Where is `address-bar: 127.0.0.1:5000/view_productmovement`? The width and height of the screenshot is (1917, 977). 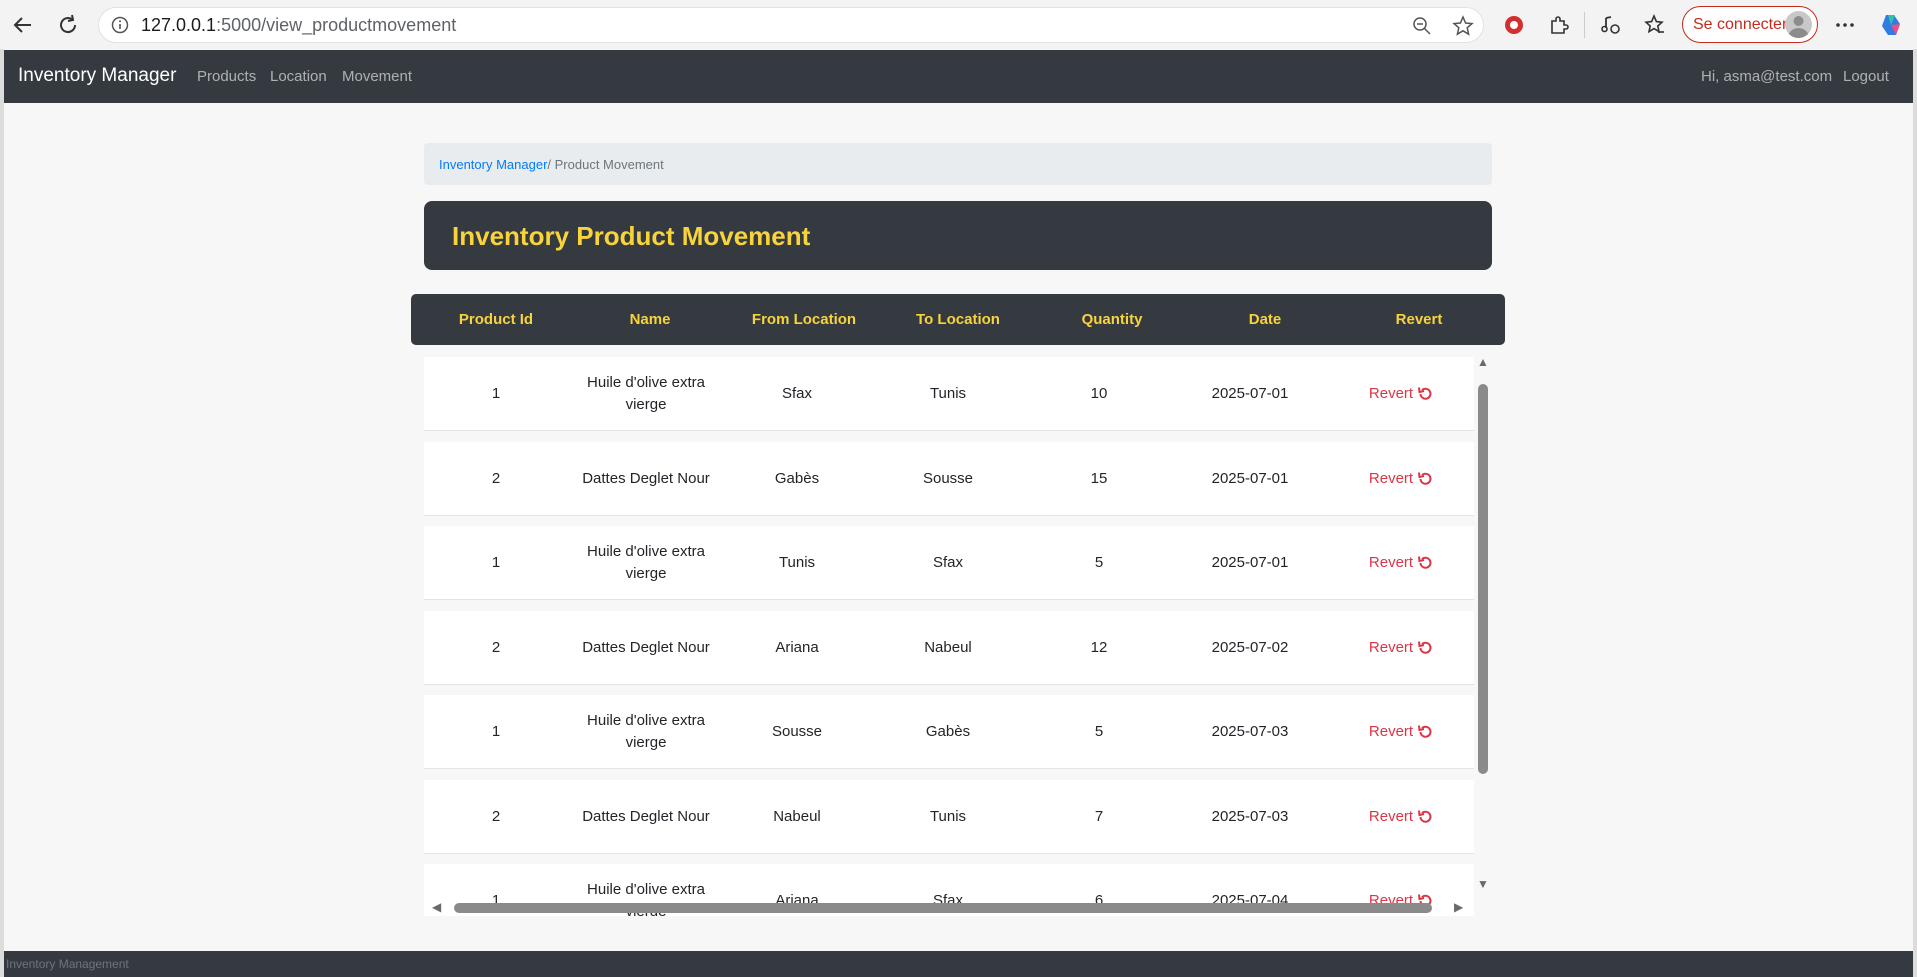
address-bar: 127.0.0.1:5000/view_productmovement is located at coordinates (791, 25).